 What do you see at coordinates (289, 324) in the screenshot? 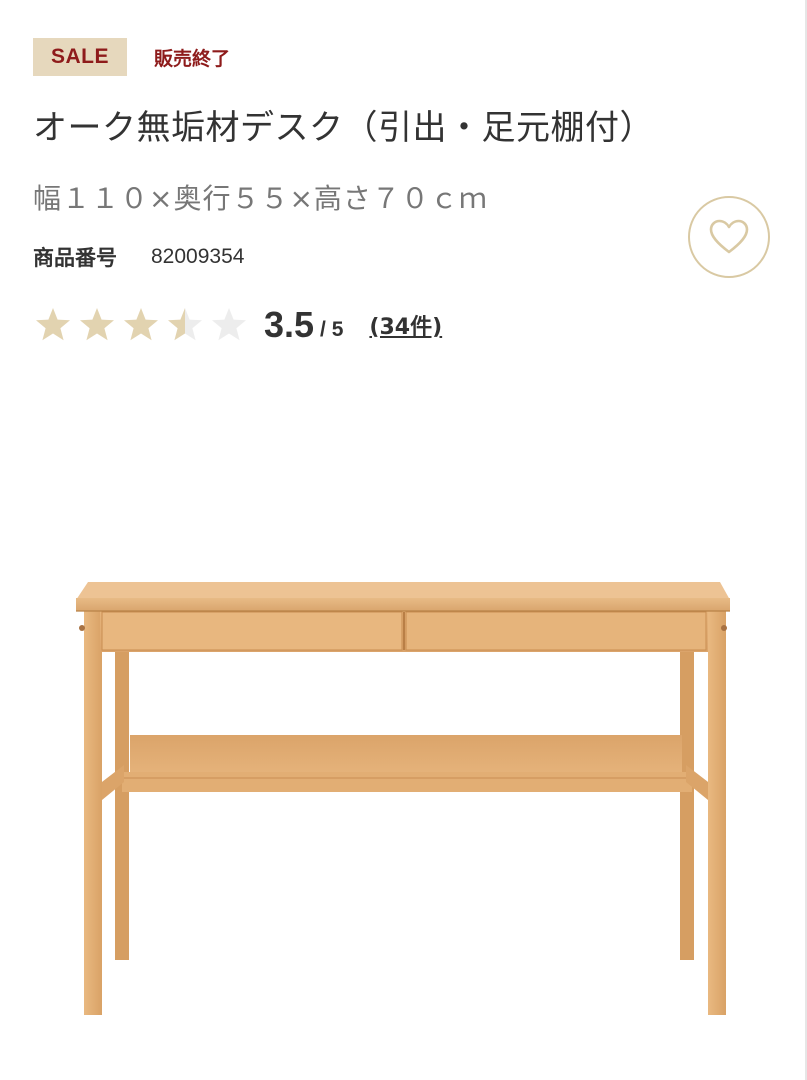
I see `rating-value: 3.5` at bounding box center [289, 324].